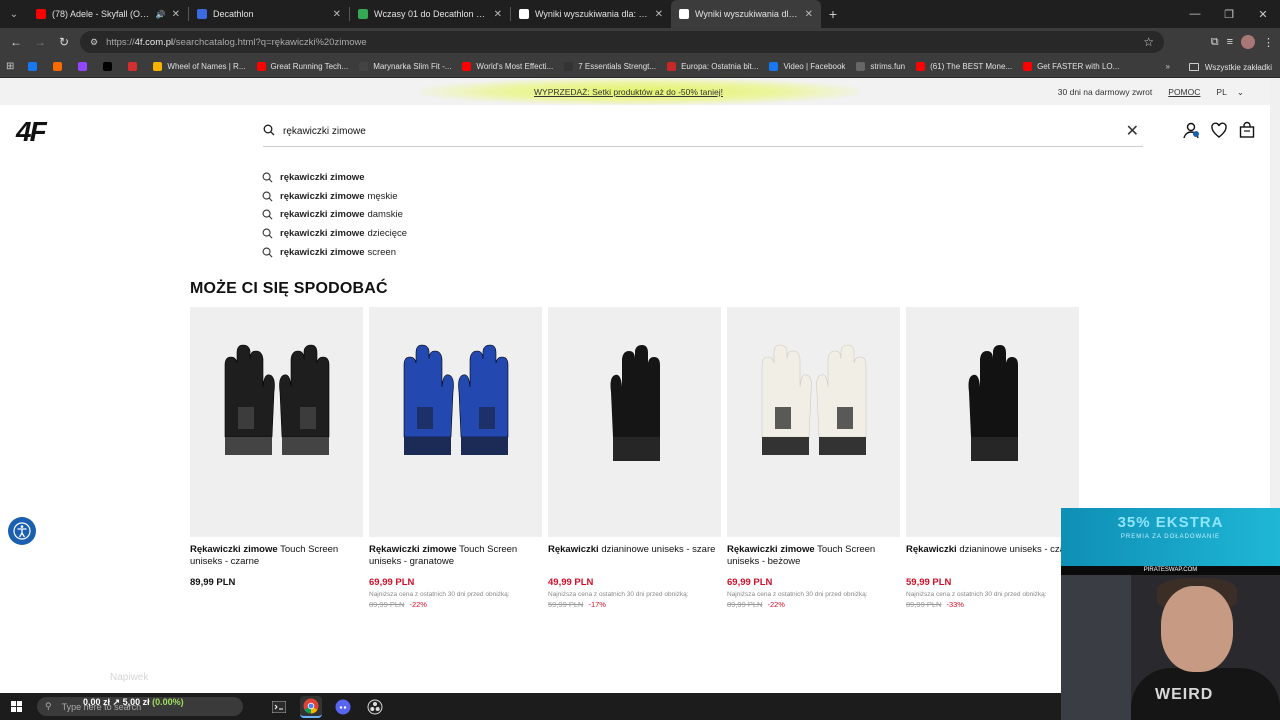  What do you see at coordinates (1170, 537) in the screenshot?
I see `sponsor-banner: 35% EKSTRA PREMIA ZA DOŁADOWANIE` at bounding box center [1170, 537].